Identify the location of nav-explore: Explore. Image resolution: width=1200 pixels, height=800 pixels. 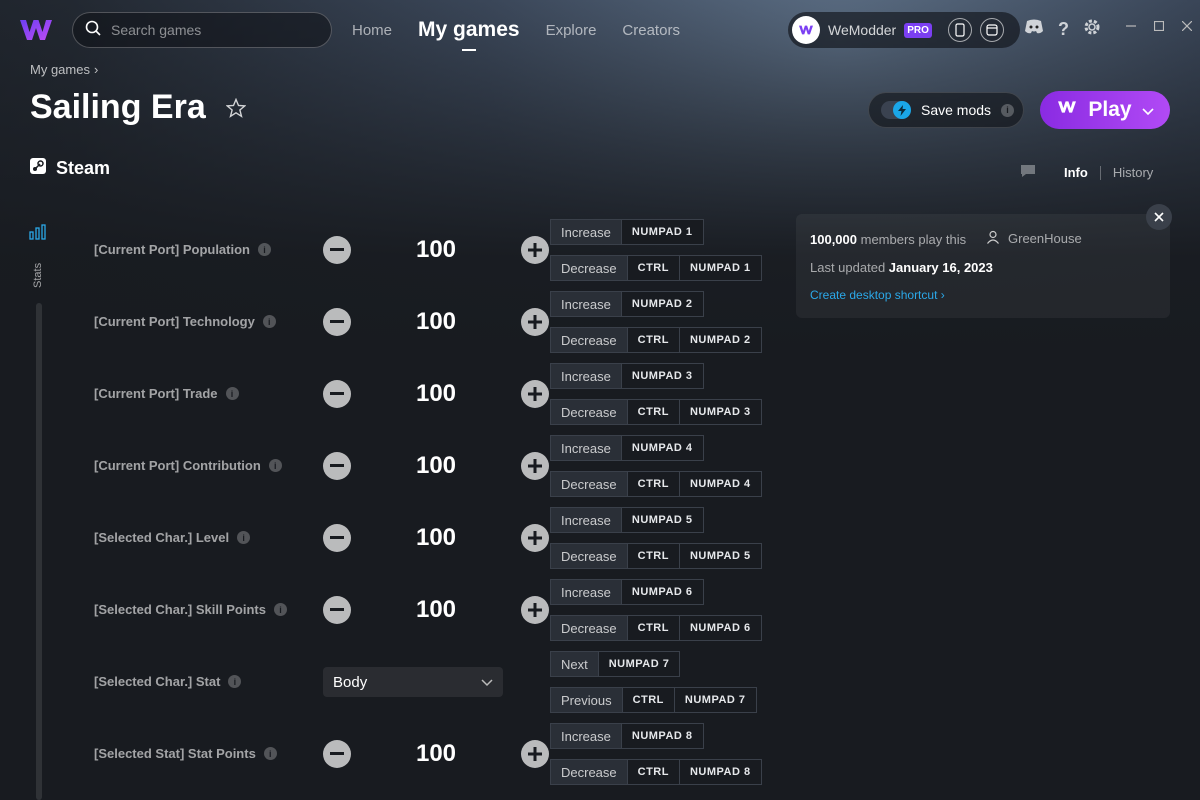
(571, 30).